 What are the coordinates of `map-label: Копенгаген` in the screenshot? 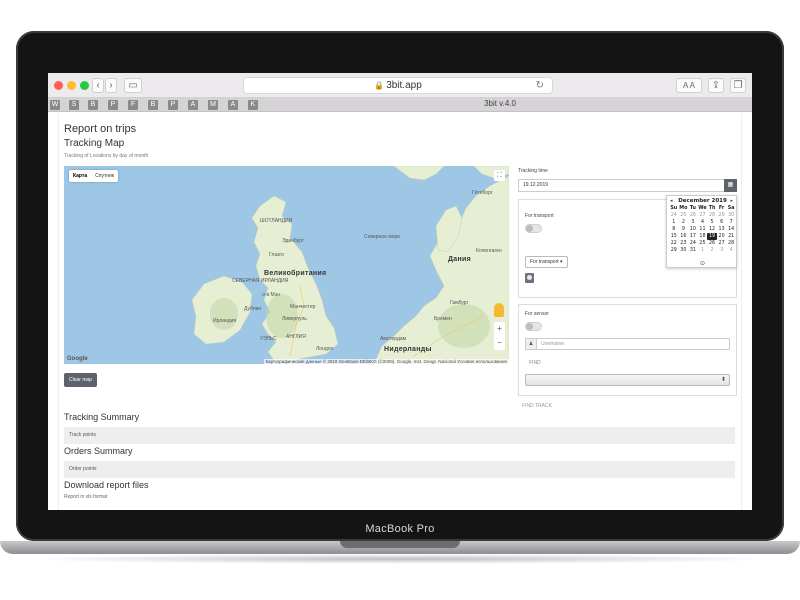 It's located at (489, 251).